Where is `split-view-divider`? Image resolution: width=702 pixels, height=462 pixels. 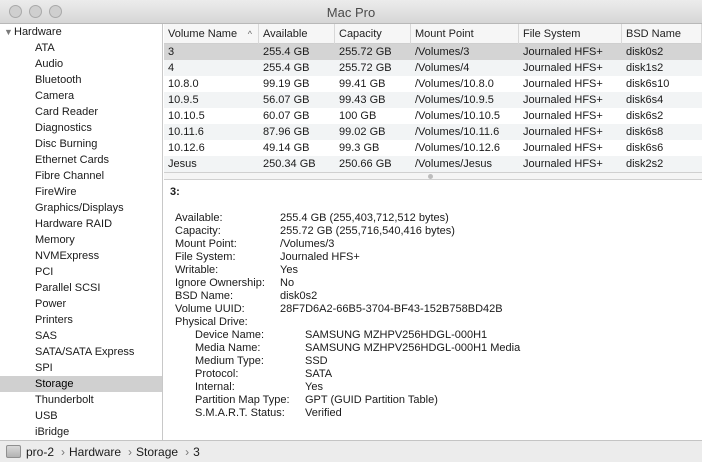 split-view-divider is located at coordinates (433, 176).